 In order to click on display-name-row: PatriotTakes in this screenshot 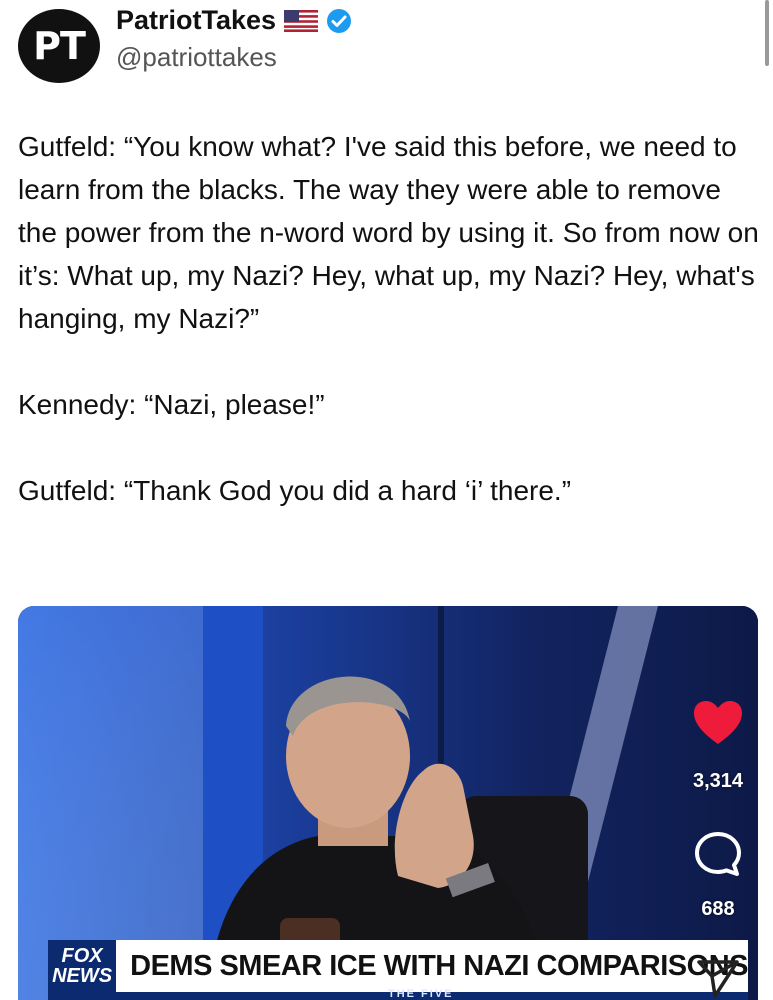, I will do `click(234, 20)`.